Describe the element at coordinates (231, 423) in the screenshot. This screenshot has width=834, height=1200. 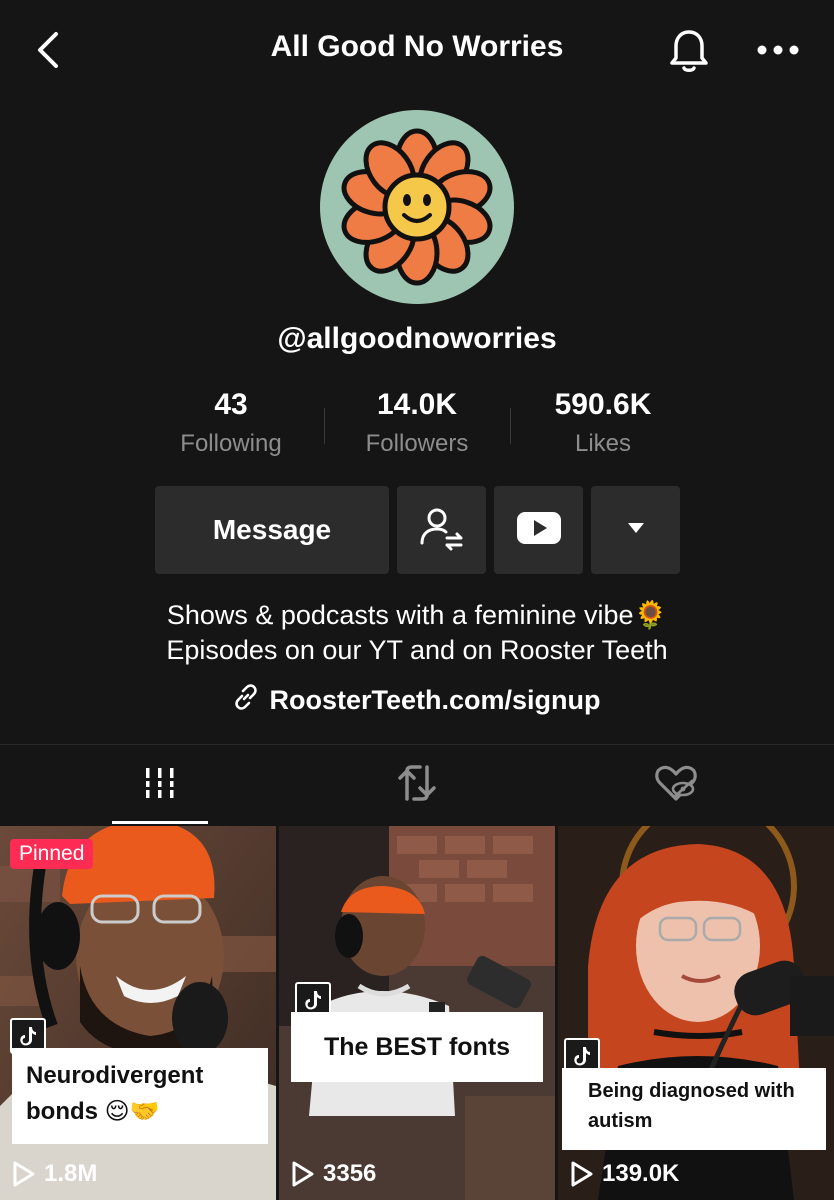
I see `stat-following: 43 Following` at that location.